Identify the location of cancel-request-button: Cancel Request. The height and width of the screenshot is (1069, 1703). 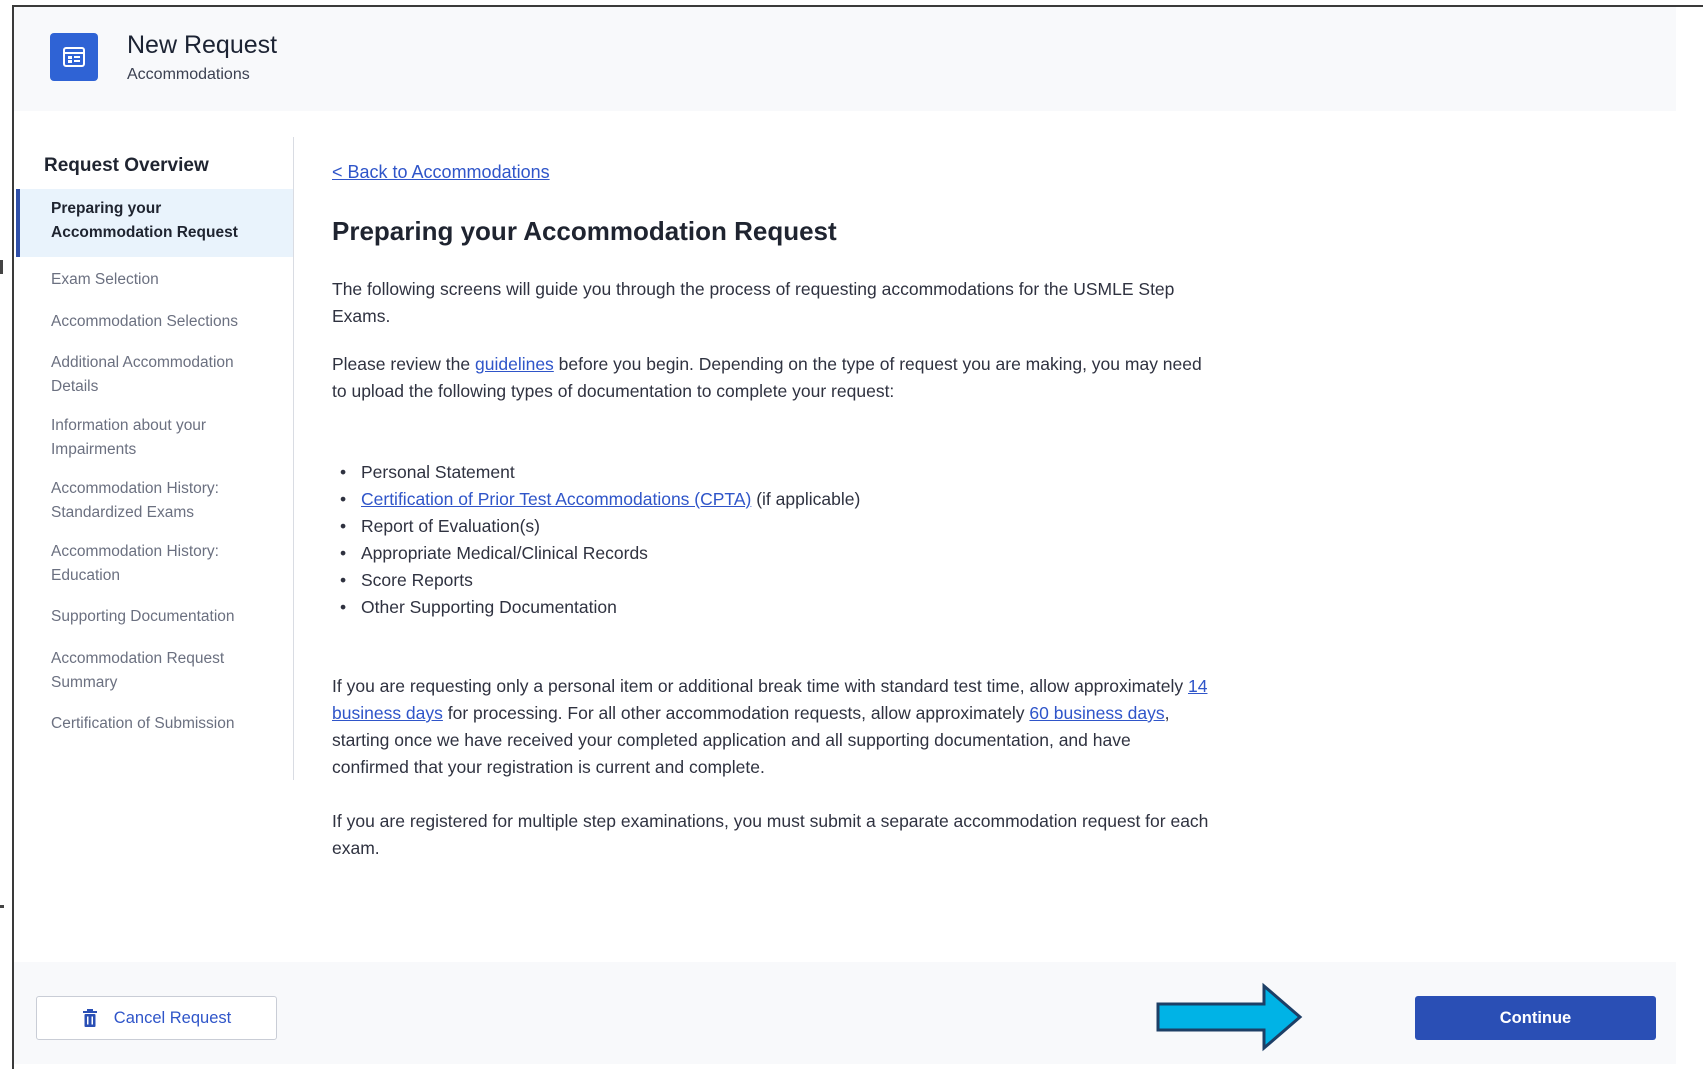
(156, 1018).